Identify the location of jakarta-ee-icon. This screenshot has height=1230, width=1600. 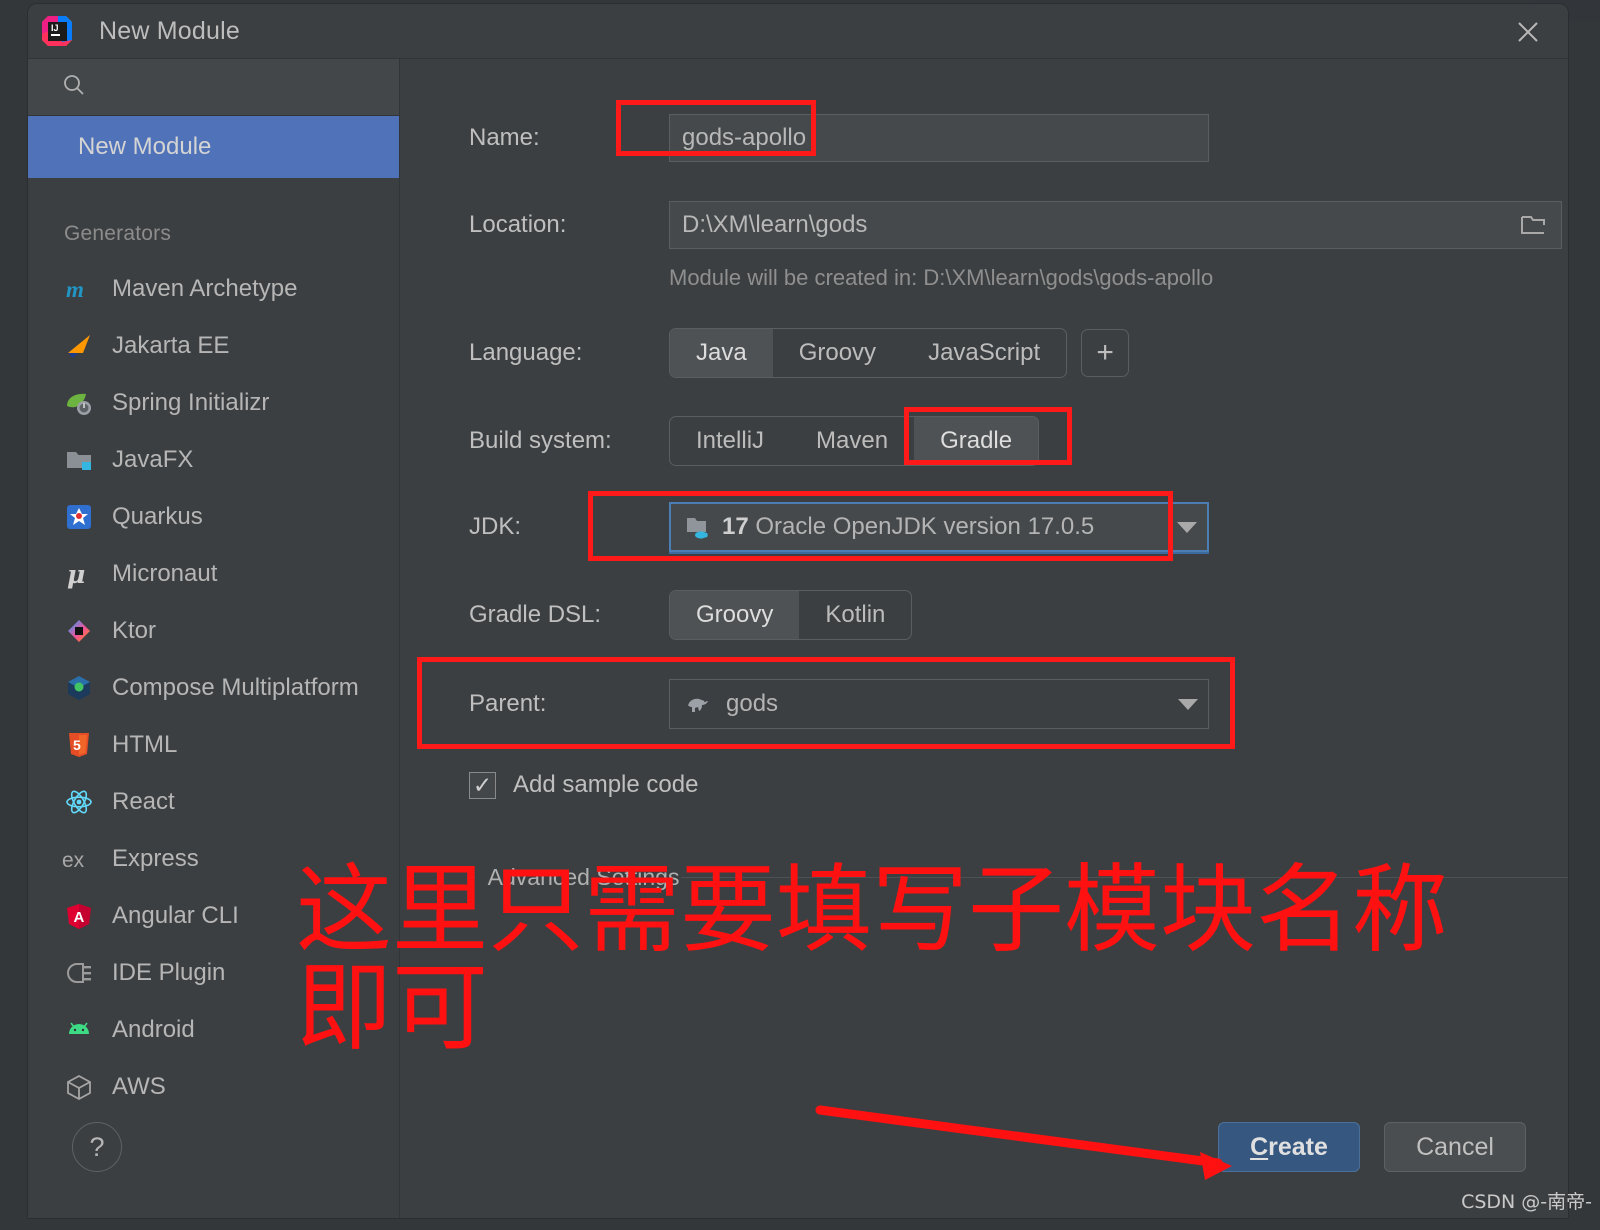
(79, 346).